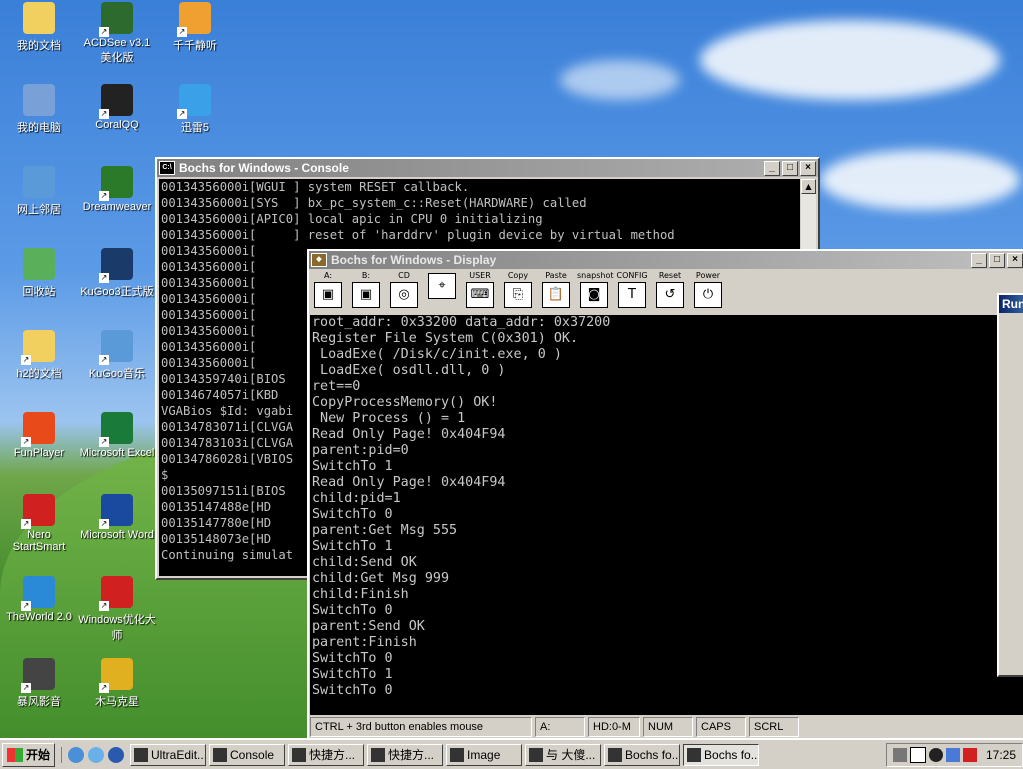  I want to click on config-tools-icon: T, so click(632, 295).